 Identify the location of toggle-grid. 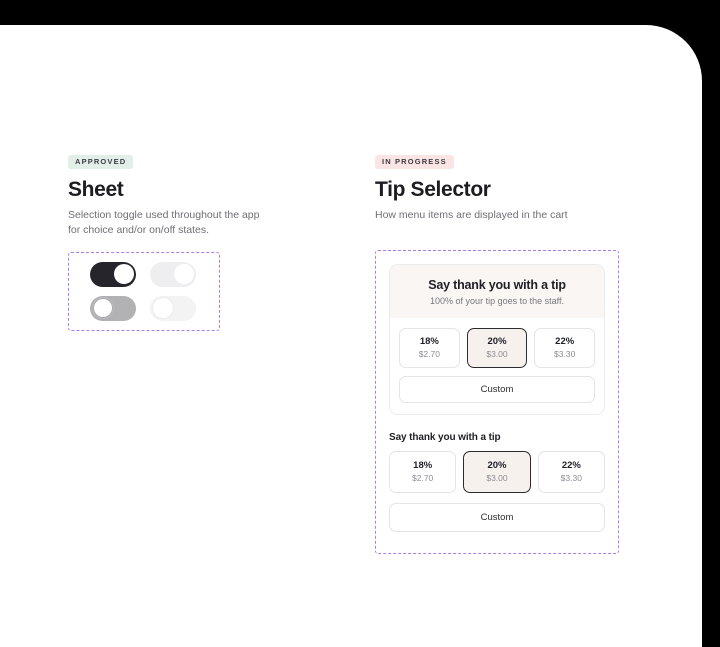
(144, 291).